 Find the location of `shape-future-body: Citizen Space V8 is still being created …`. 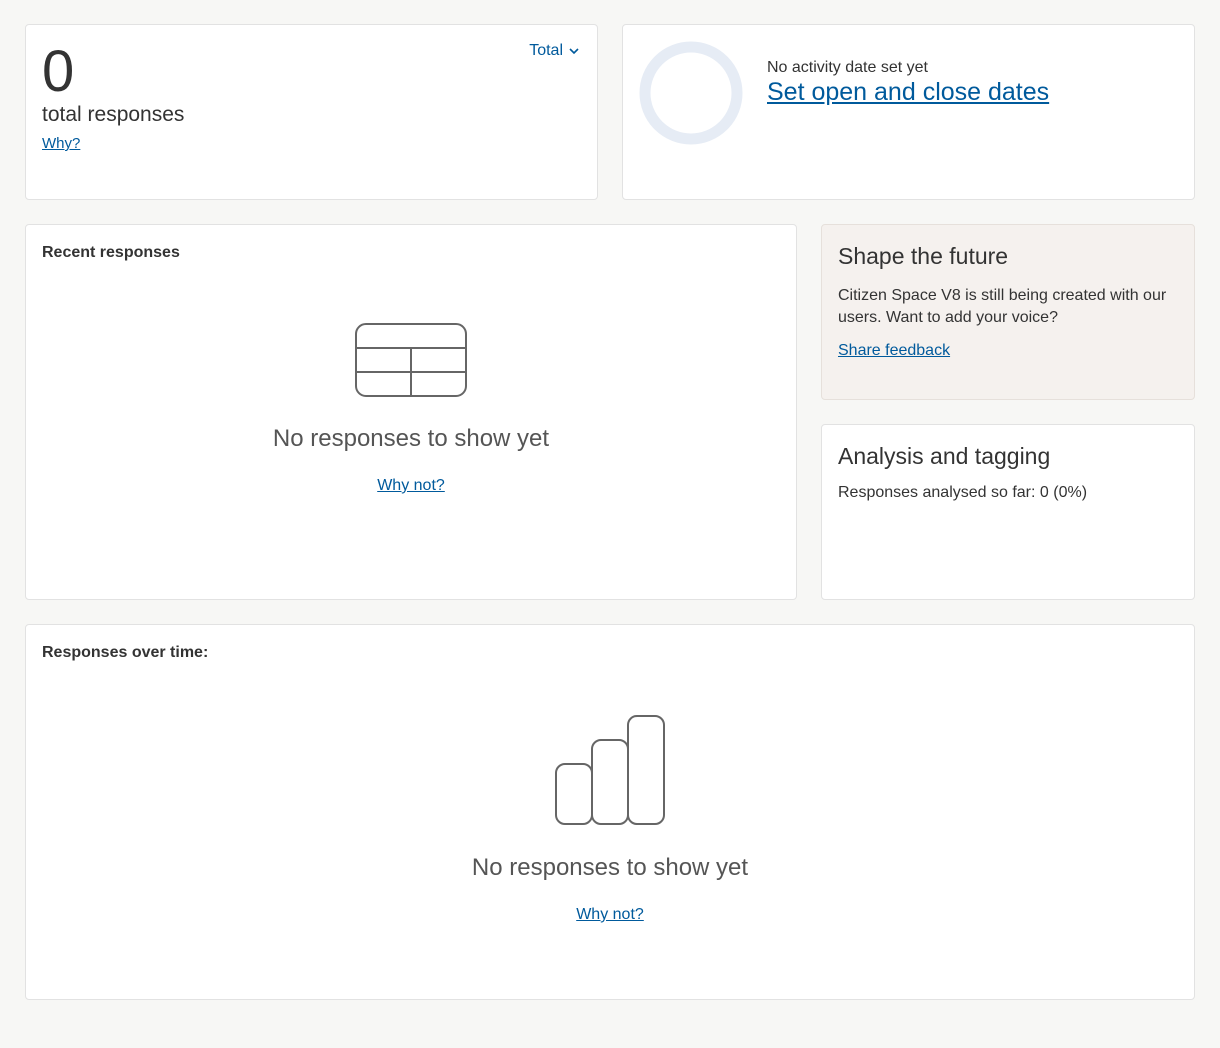

shape-future-body: Citizen Space V8 is still being created … is located at coordinates (1002, 306).